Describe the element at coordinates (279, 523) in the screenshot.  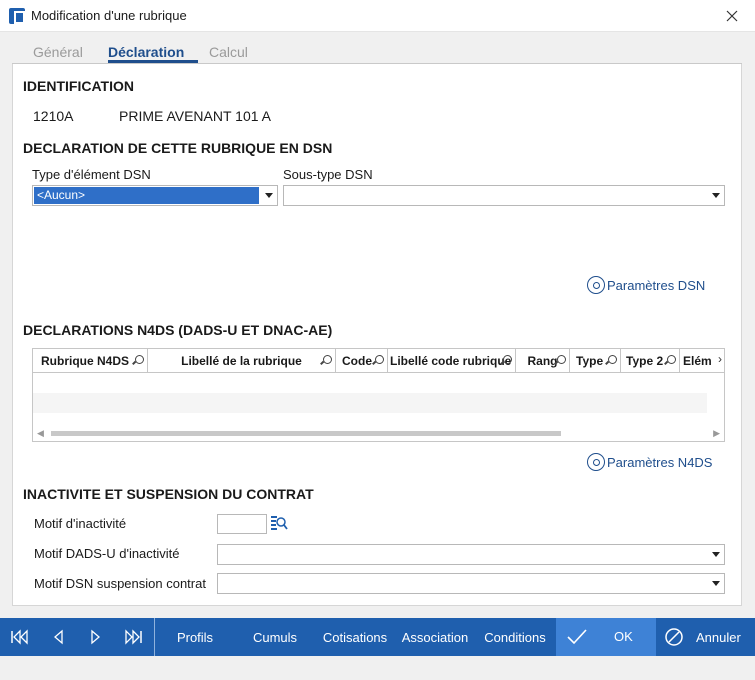
I see `lookup-search-icon` at that location.